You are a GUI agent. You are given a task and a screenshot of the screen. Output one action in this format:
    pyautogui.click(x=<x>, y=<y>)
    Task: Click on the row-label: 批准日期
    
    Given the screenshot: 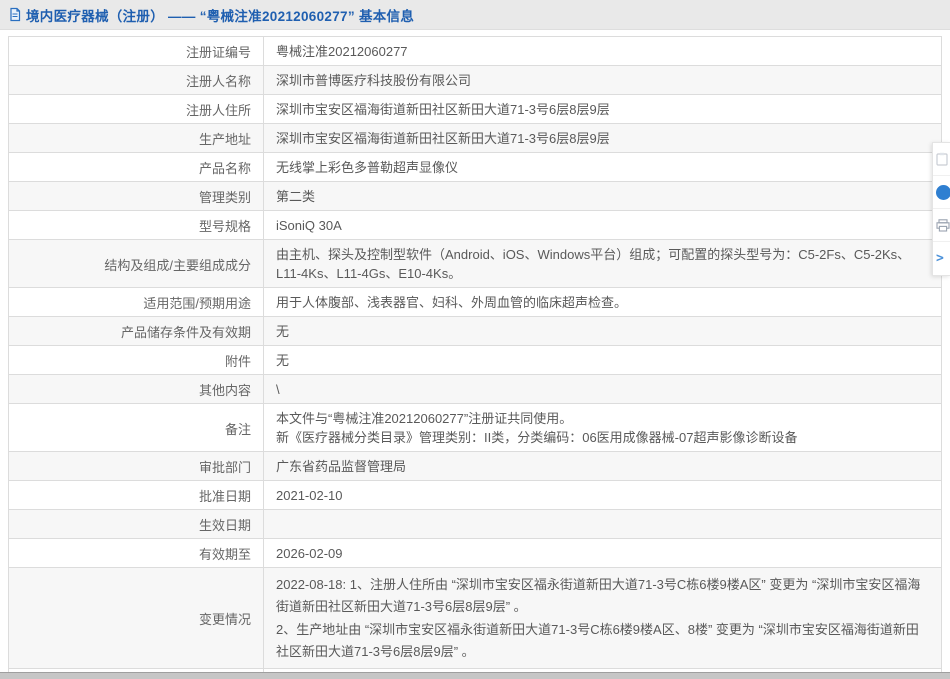 What is the action you would take?
    pyautogui.click(x=136, y=495)
    